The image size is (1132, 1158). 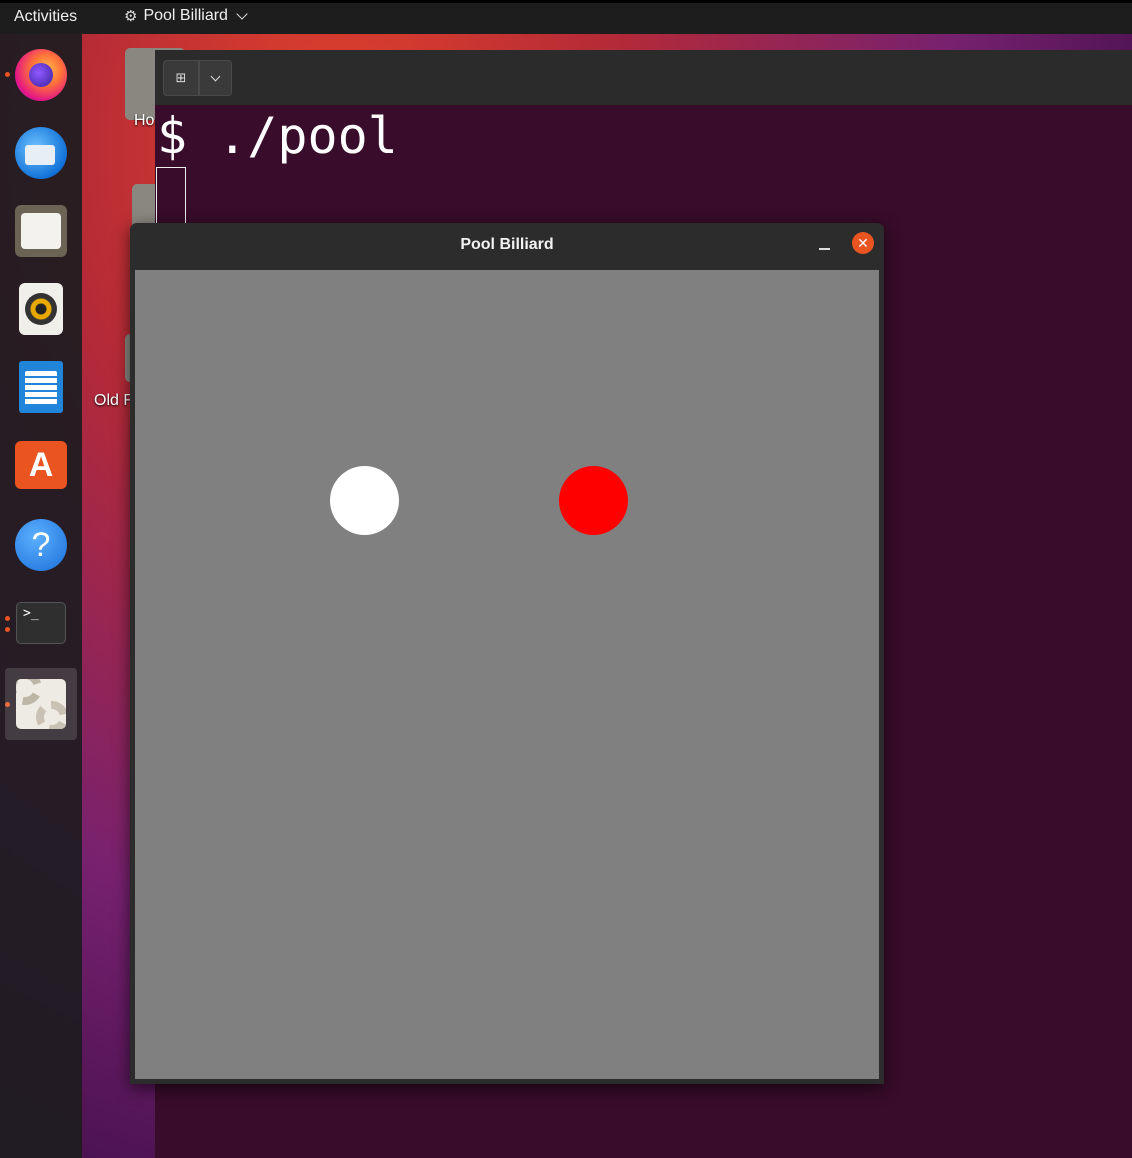 I want to click on rhythmbox-icon, so click(x=41, y=309).